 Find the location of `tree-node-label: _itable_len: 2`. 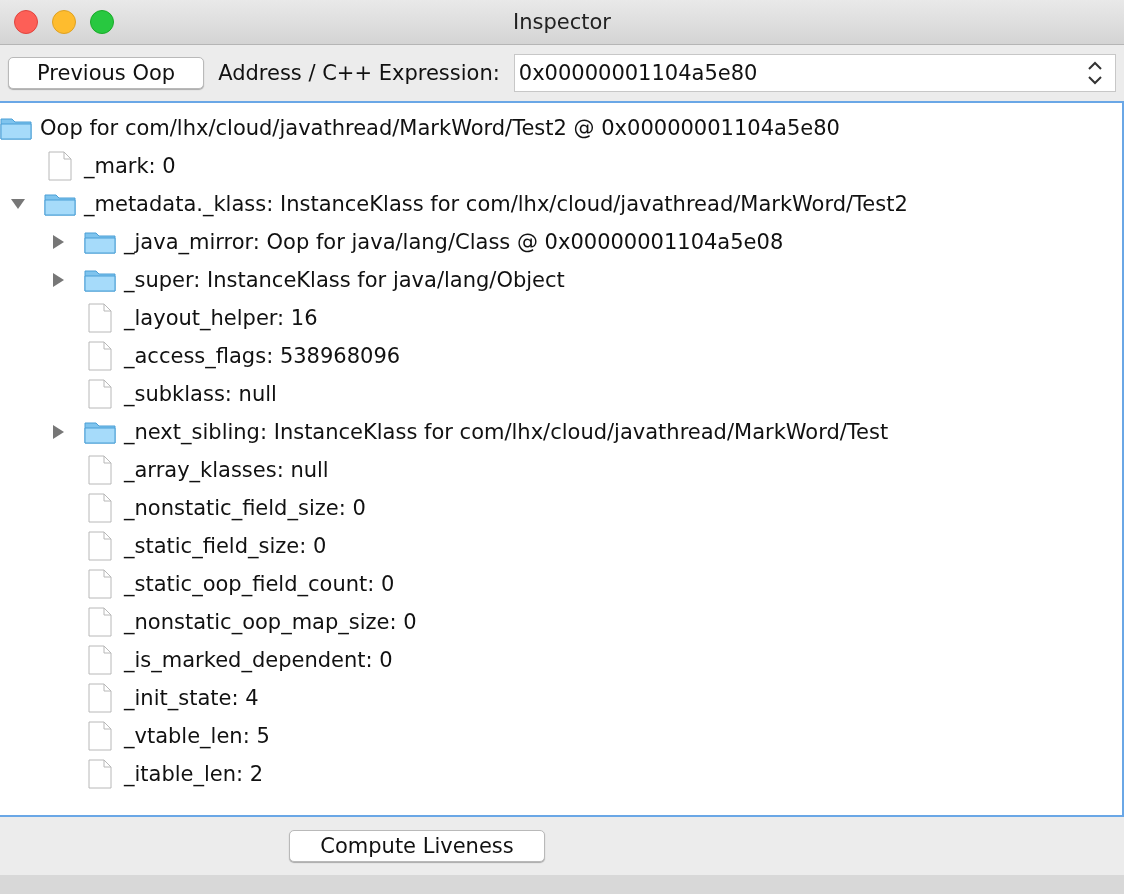

tree-node-label: _itable_len: 2 is located at coordinates (194, 774).